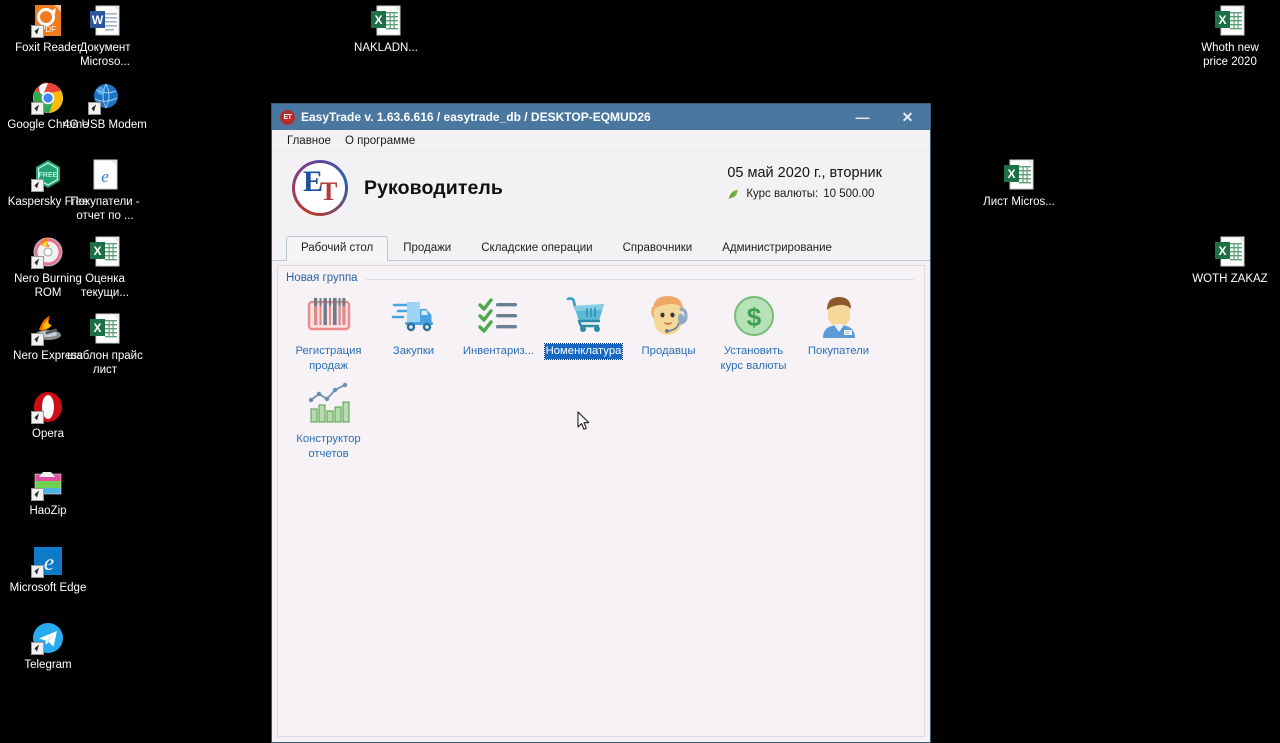  What do you see at coordinates (734, 194) in the screenshot?
I see `currency-leaf-icon` at bounding box center [734, 194].